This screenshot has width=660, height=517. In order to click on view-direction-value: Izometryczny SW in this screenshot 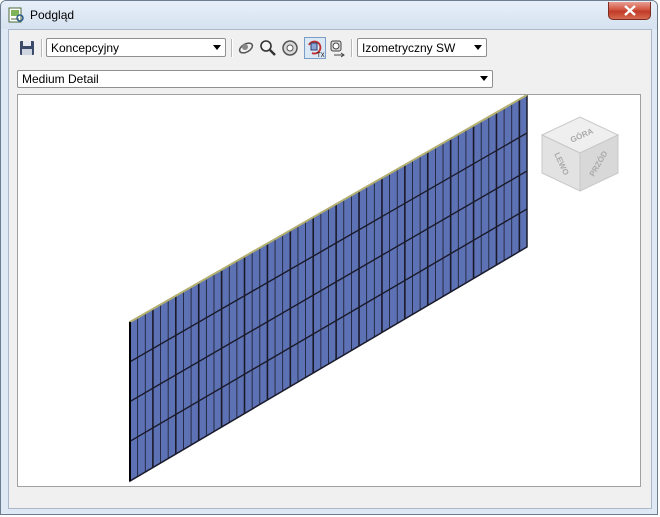, I will do `click(409, 48)`.